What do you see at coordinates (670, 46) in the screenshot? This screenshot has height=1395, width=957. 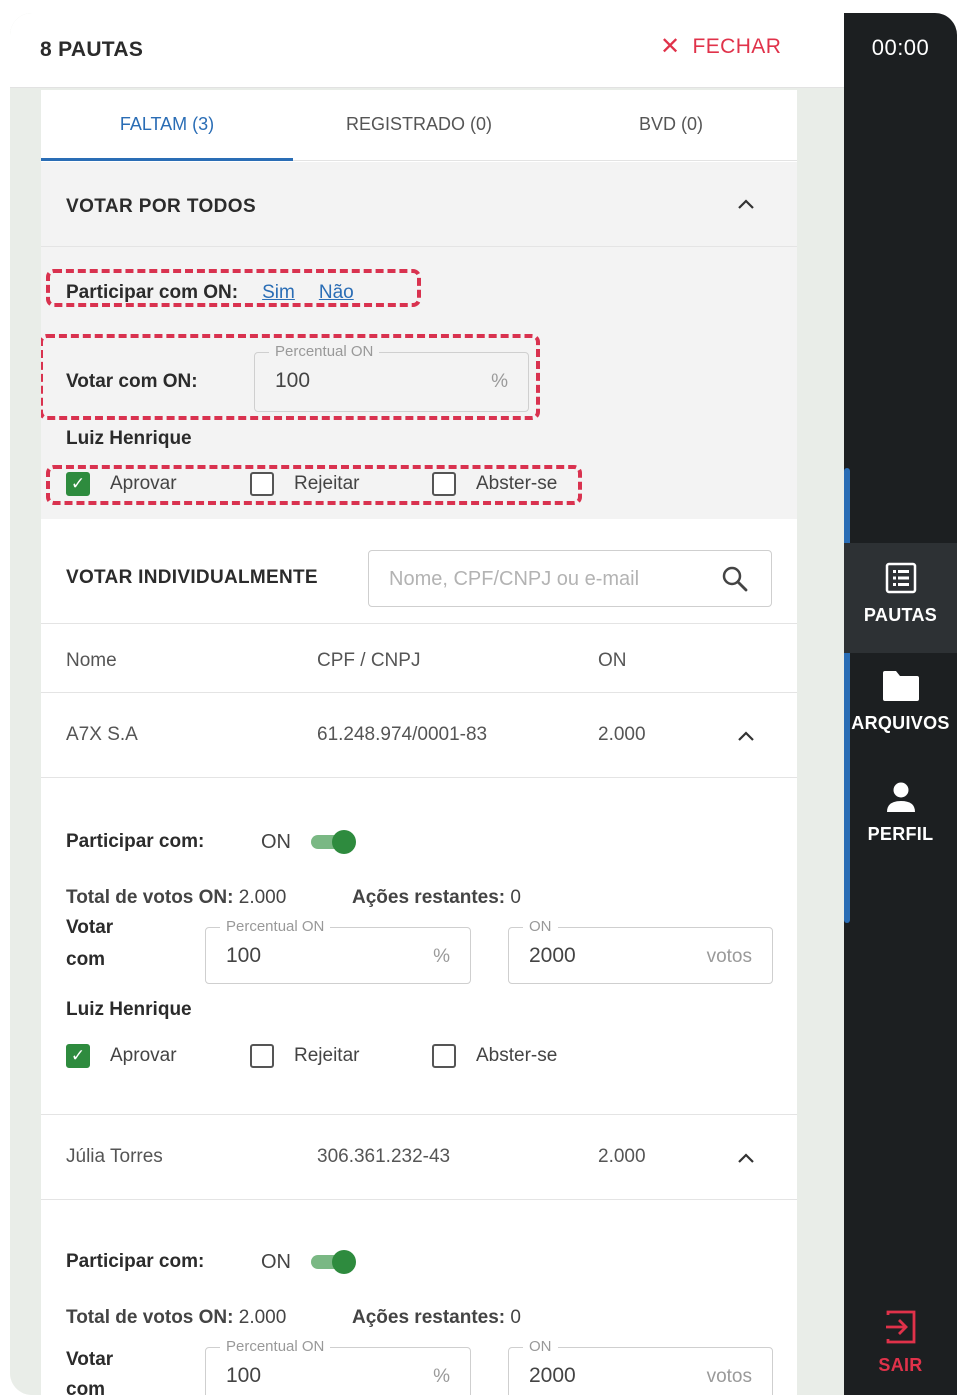 I see `close-icon: ✕` at bounding box center [670, 46].